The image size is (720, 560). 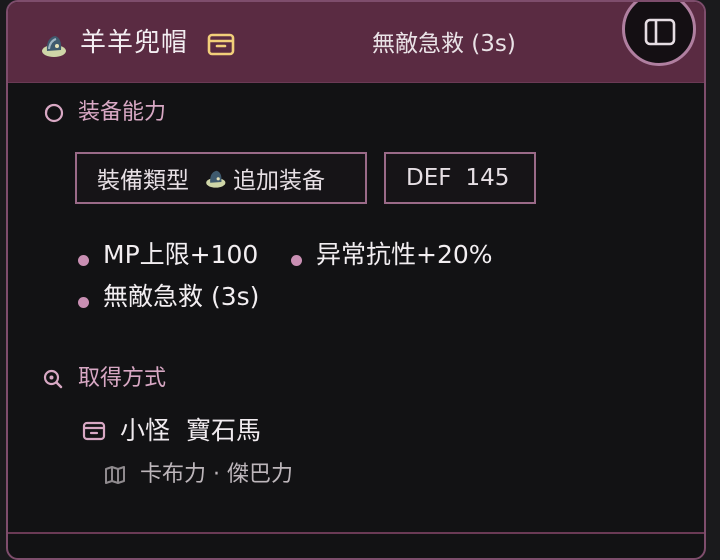 What do you see at coordinates (171, 431) in the screenshot?
I see `source-row: 小怪 寶石馬` at bounding box center [171, 431].